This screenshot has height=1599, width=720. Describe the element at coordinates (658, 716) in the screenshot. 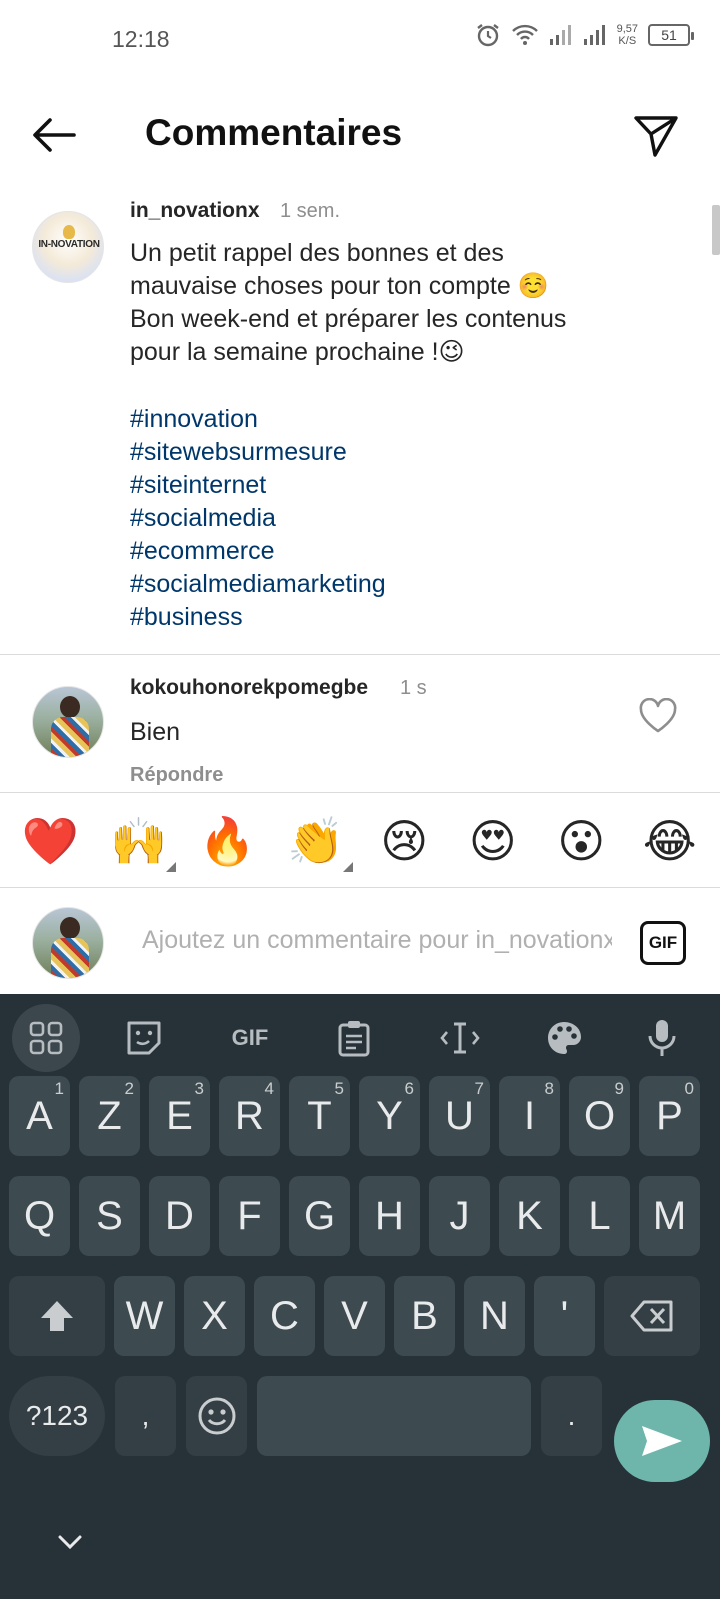

I see `heart-icon` at that location.